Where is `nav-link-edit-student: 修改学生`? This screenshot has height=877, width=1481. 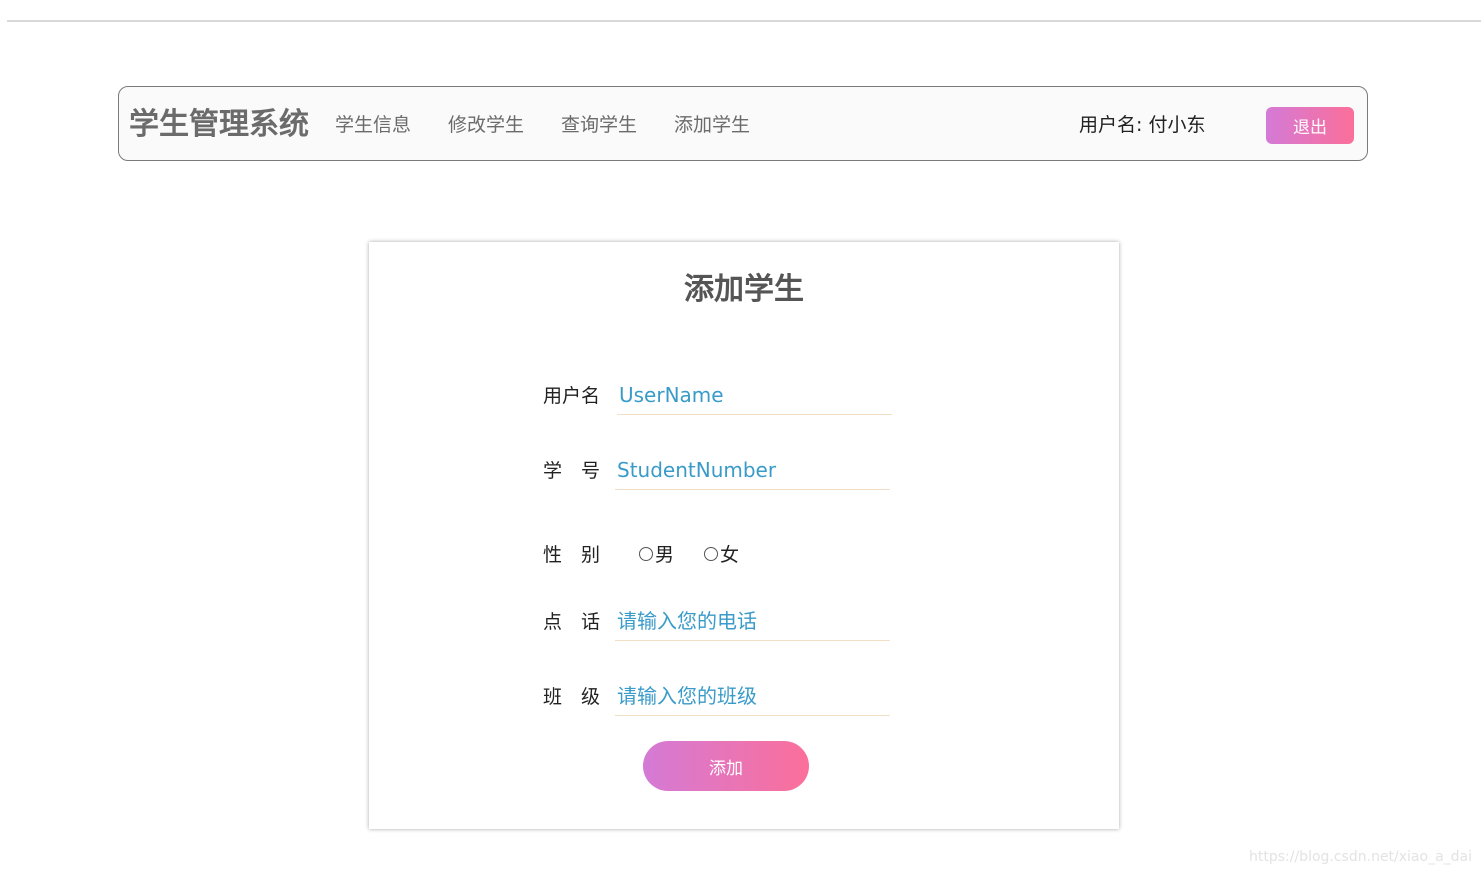
nav-link-edit-student: 修改学生 is located at coordinates (486, 125).